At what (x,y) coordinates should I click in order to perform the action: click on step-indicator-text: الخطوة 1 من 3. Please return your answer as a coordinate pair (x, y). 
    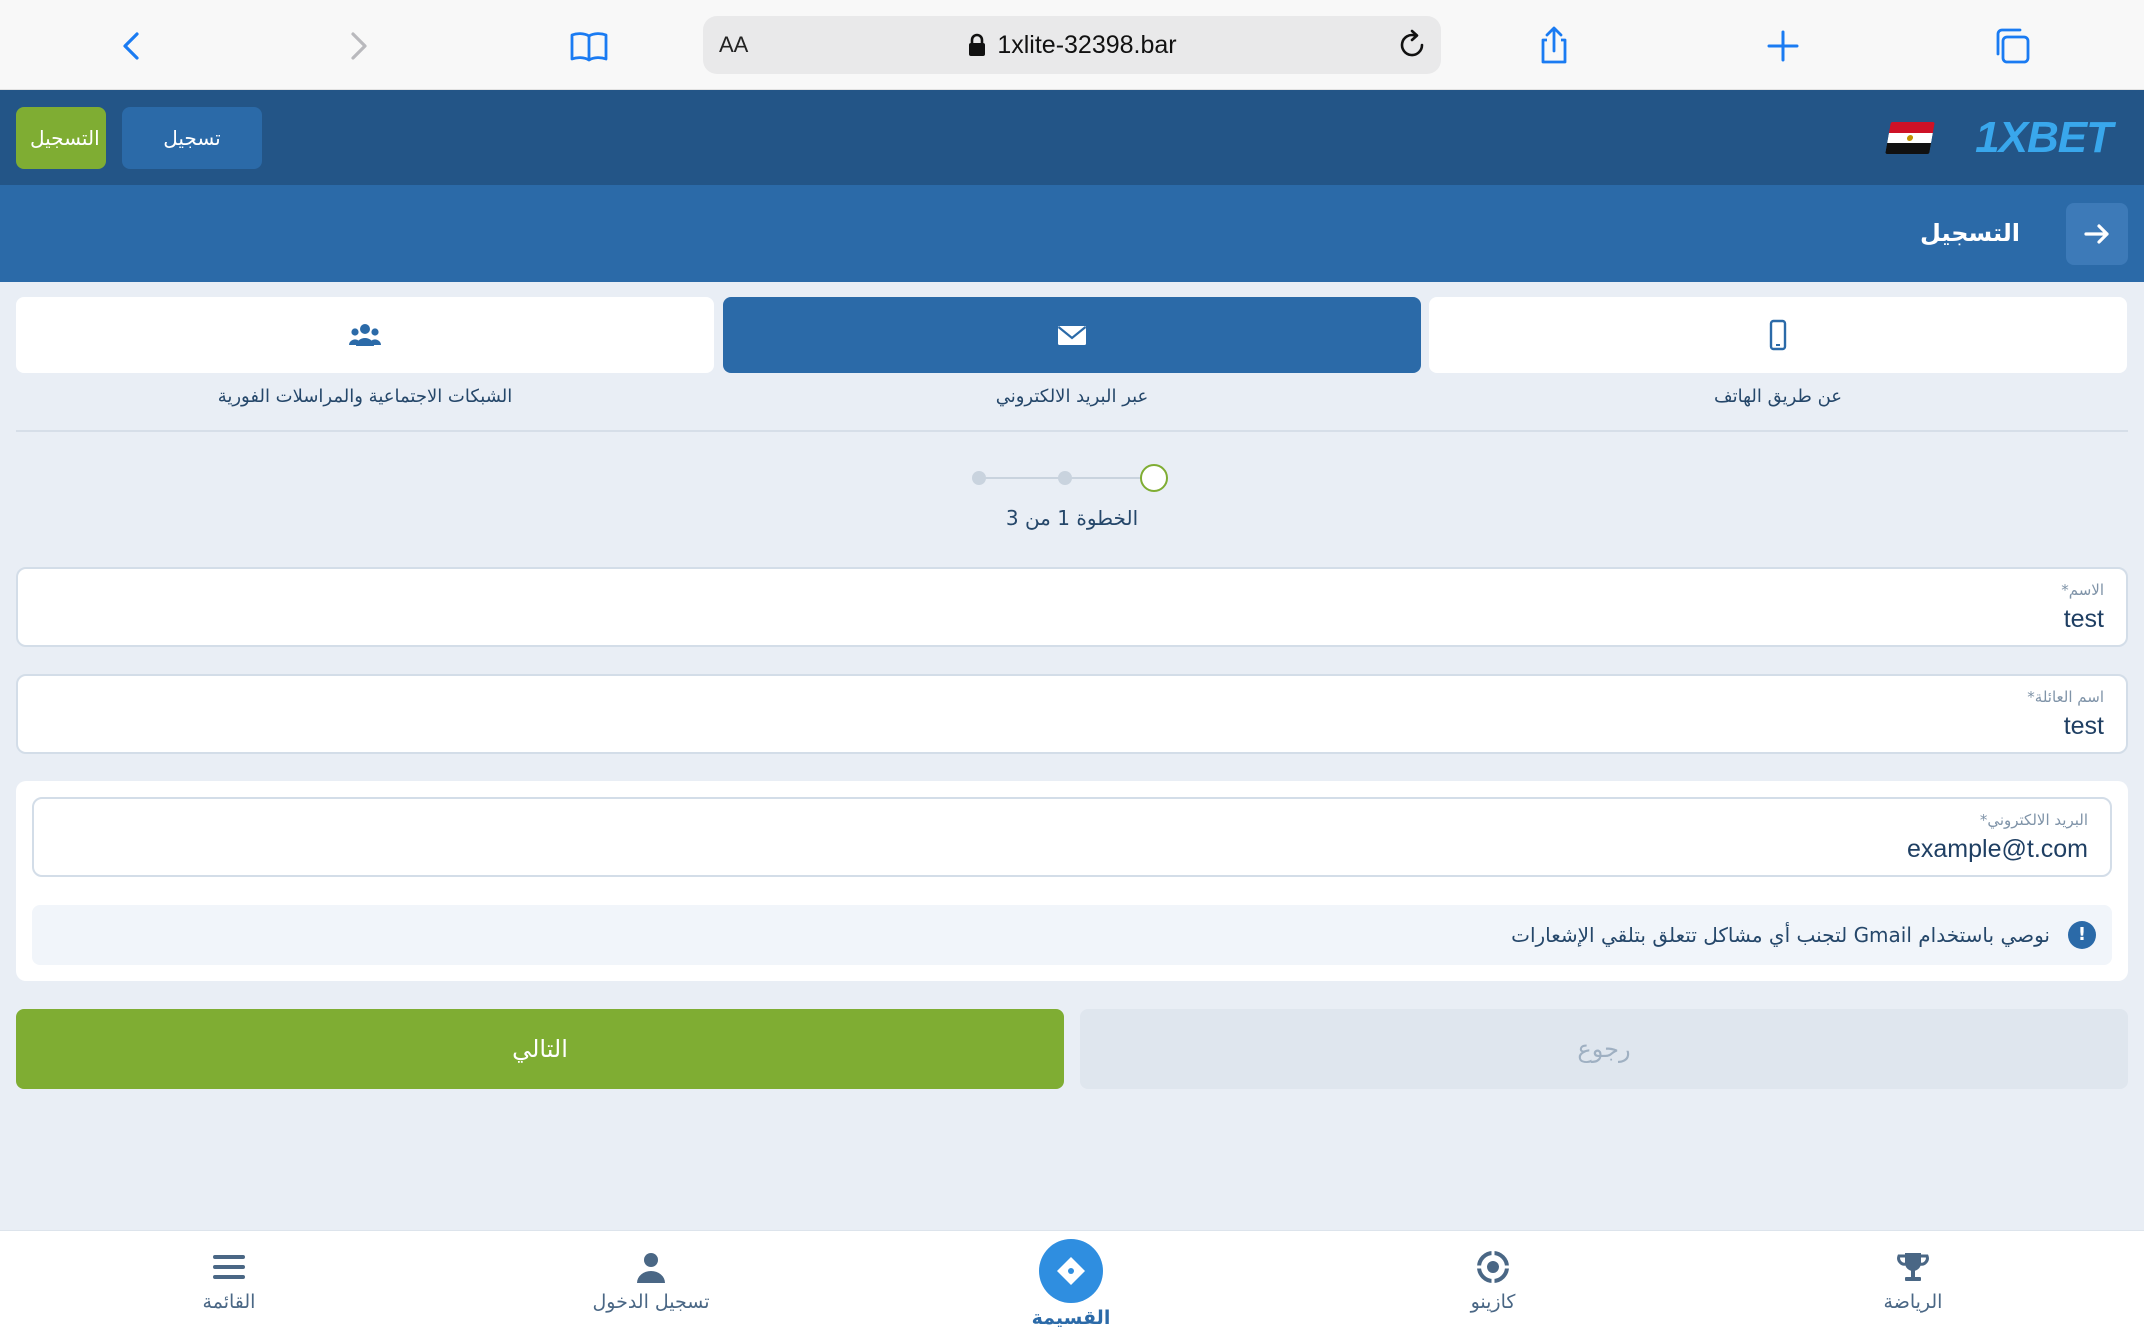
    Looking at the image, I should click on (1072, 518).